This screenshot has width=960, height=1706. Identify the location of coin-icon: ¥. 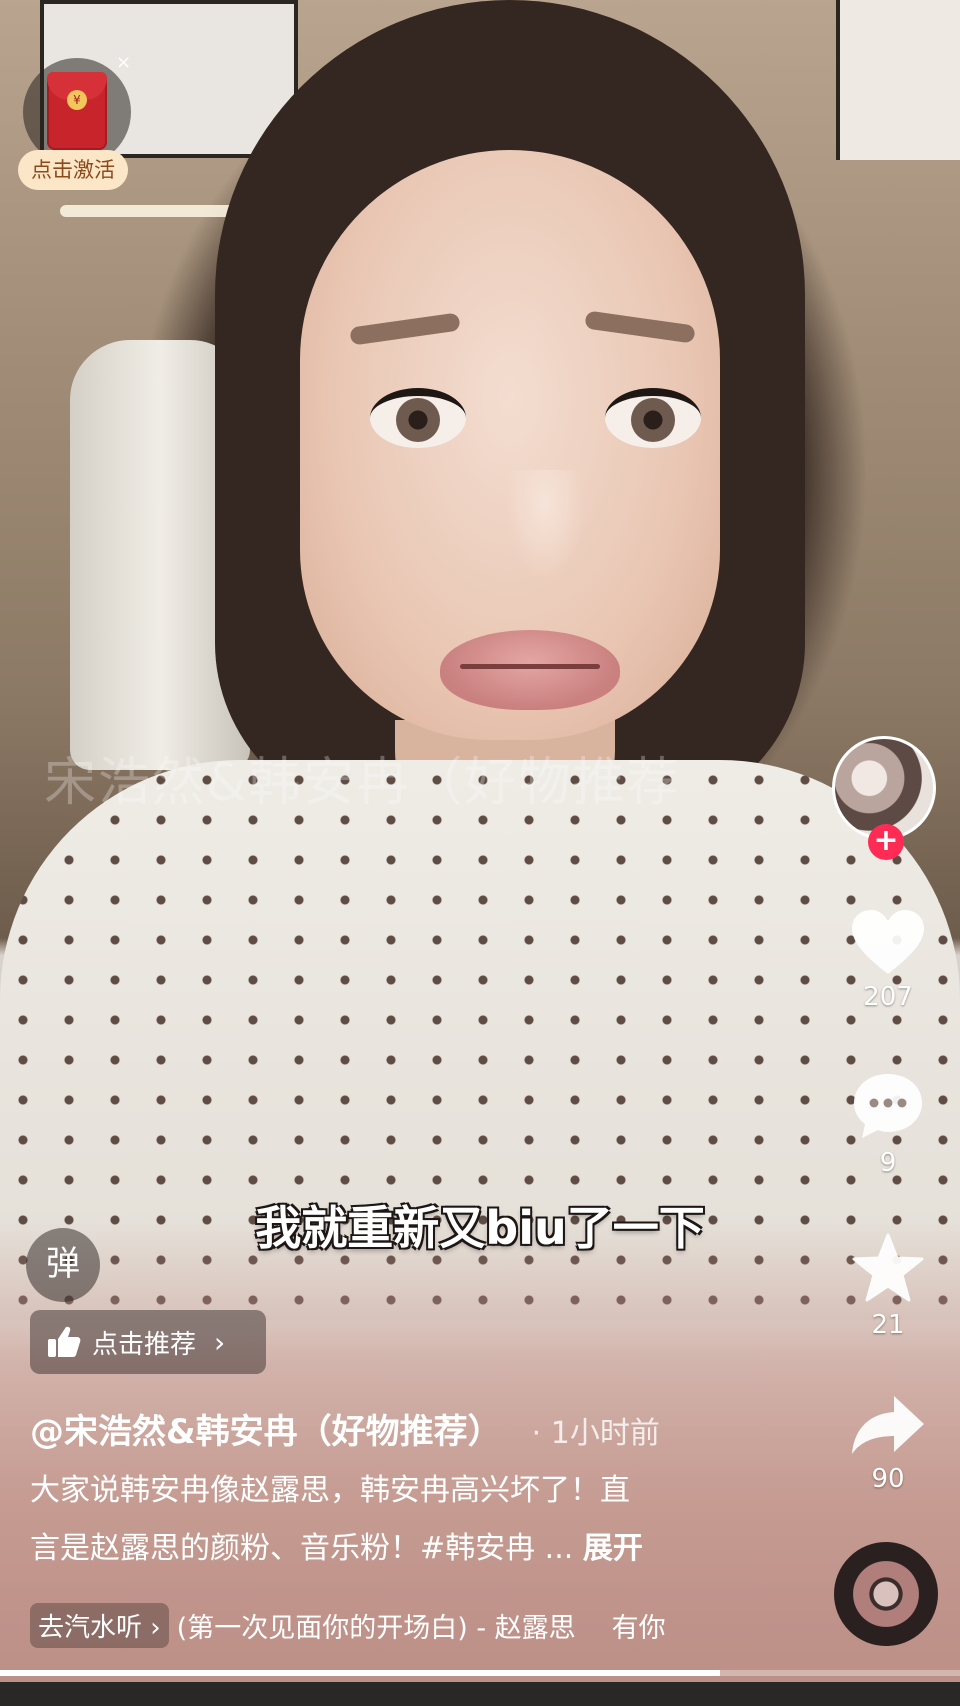
(77, 100).